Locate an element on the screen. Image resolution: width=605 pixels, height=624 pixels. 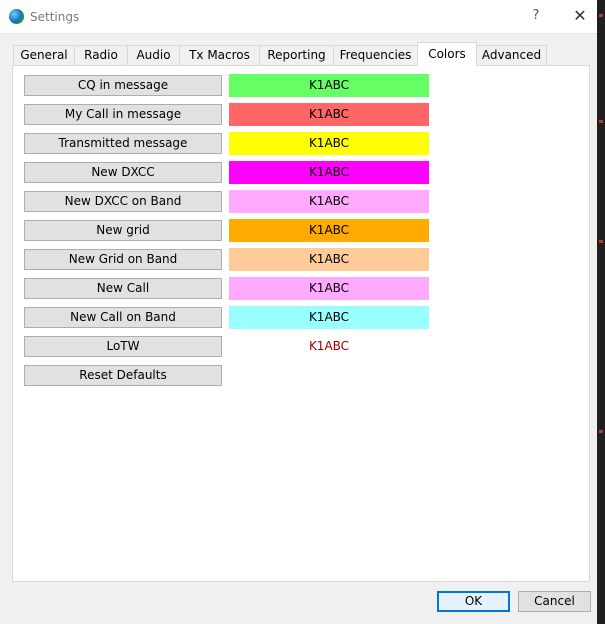
new-dxcc-button: New DXCC is located at coordinates (123, 172).